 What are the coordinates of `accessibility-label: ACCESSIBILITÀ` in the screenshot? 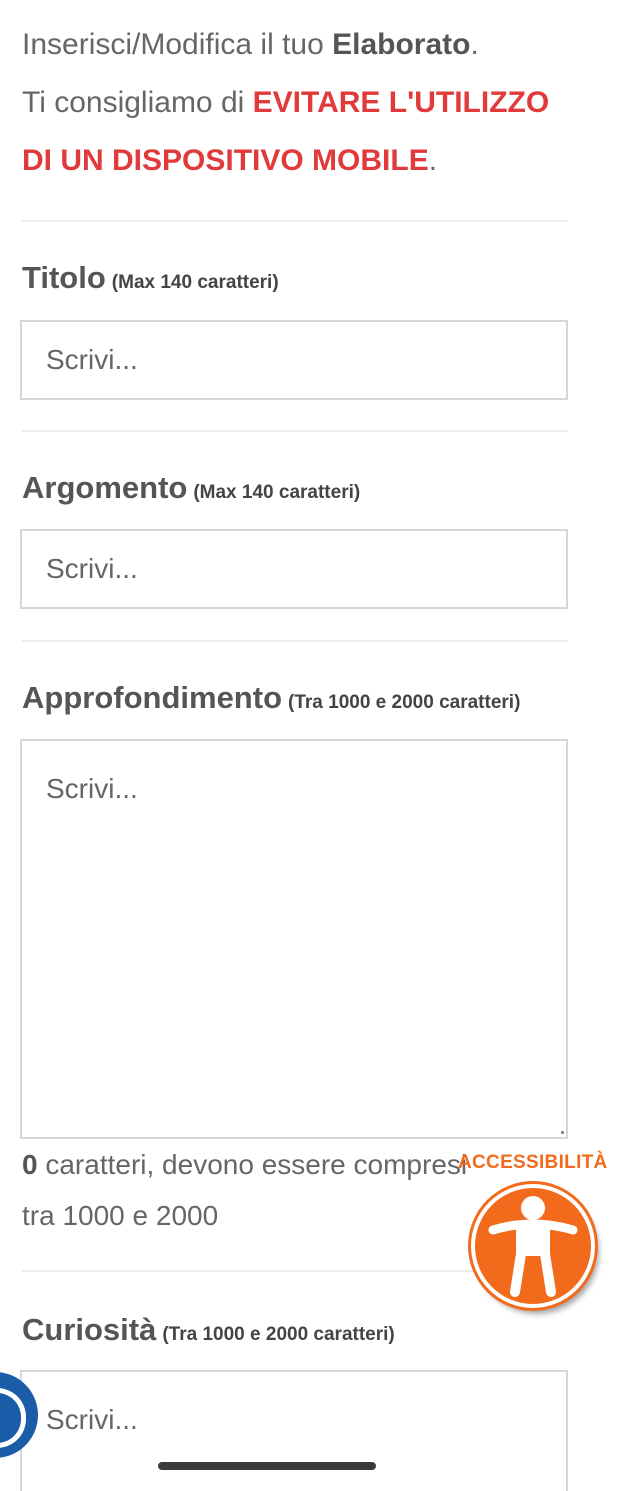 It's located at (533, 1163).